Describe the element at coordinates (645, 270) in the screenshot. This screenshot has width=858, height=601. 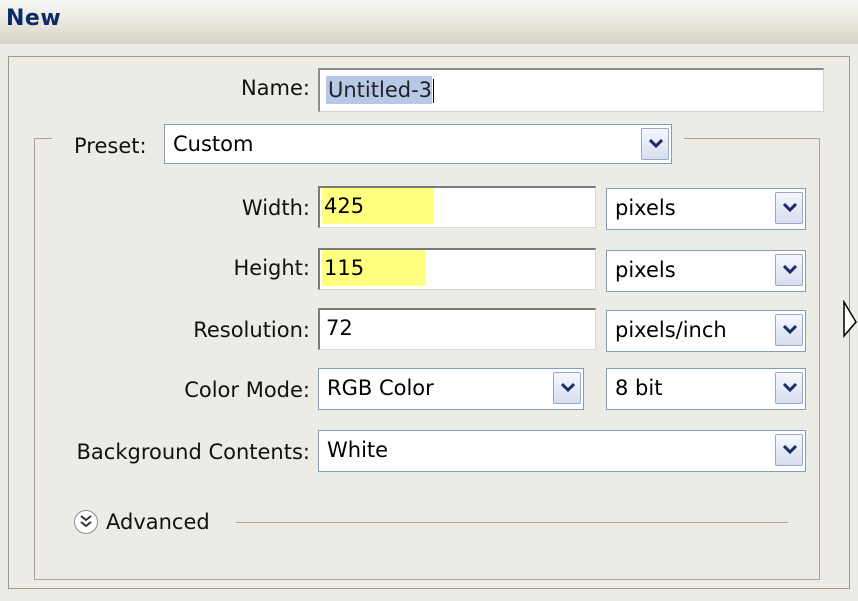
I see `height-unit-value: pixels` at that location.